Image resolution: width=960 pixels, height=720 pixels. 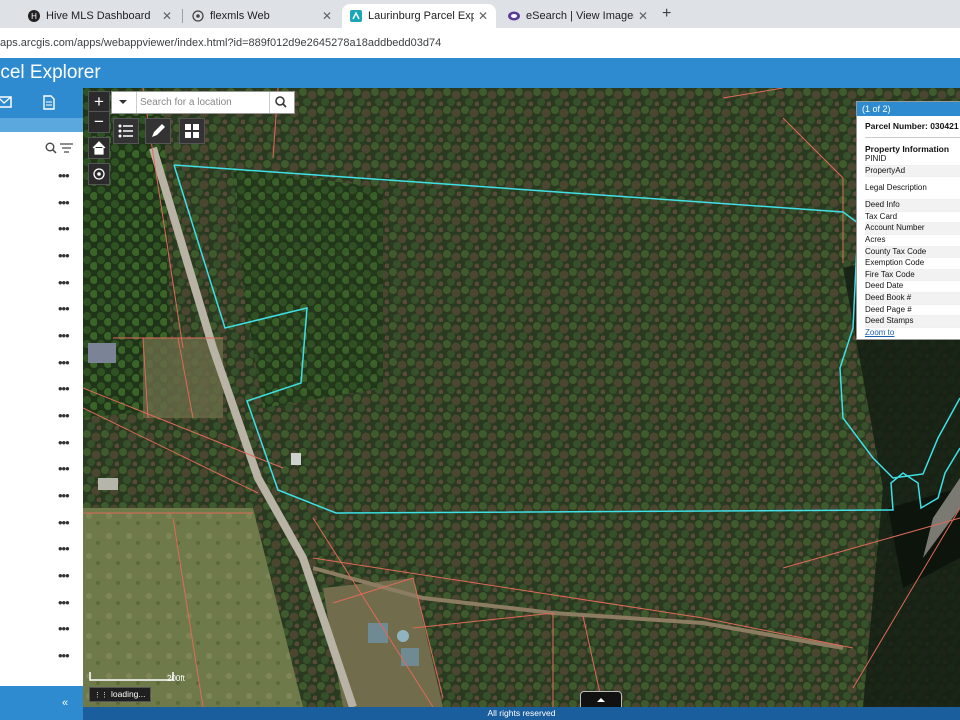 I want to click on field-pinid: PINID, so click(x=912, y=160).